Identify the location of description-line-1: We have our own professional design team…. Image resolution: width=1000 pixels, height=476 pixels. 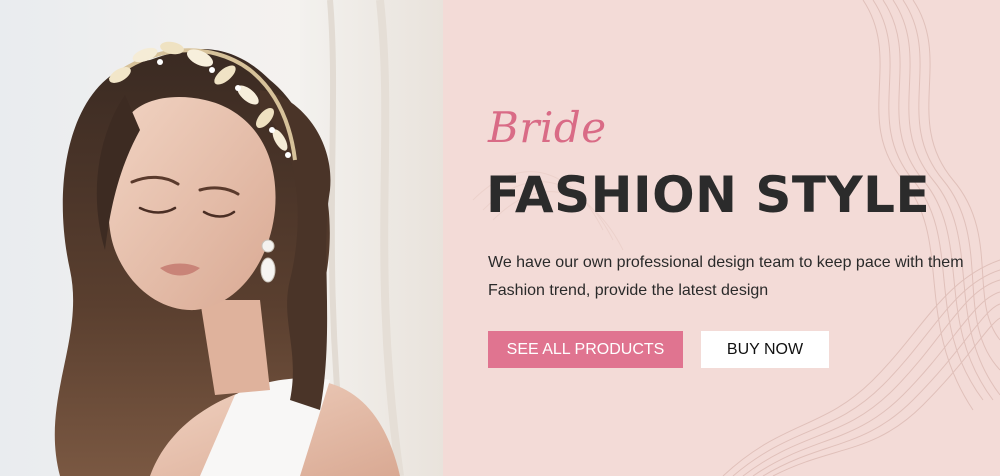
(726, 262).